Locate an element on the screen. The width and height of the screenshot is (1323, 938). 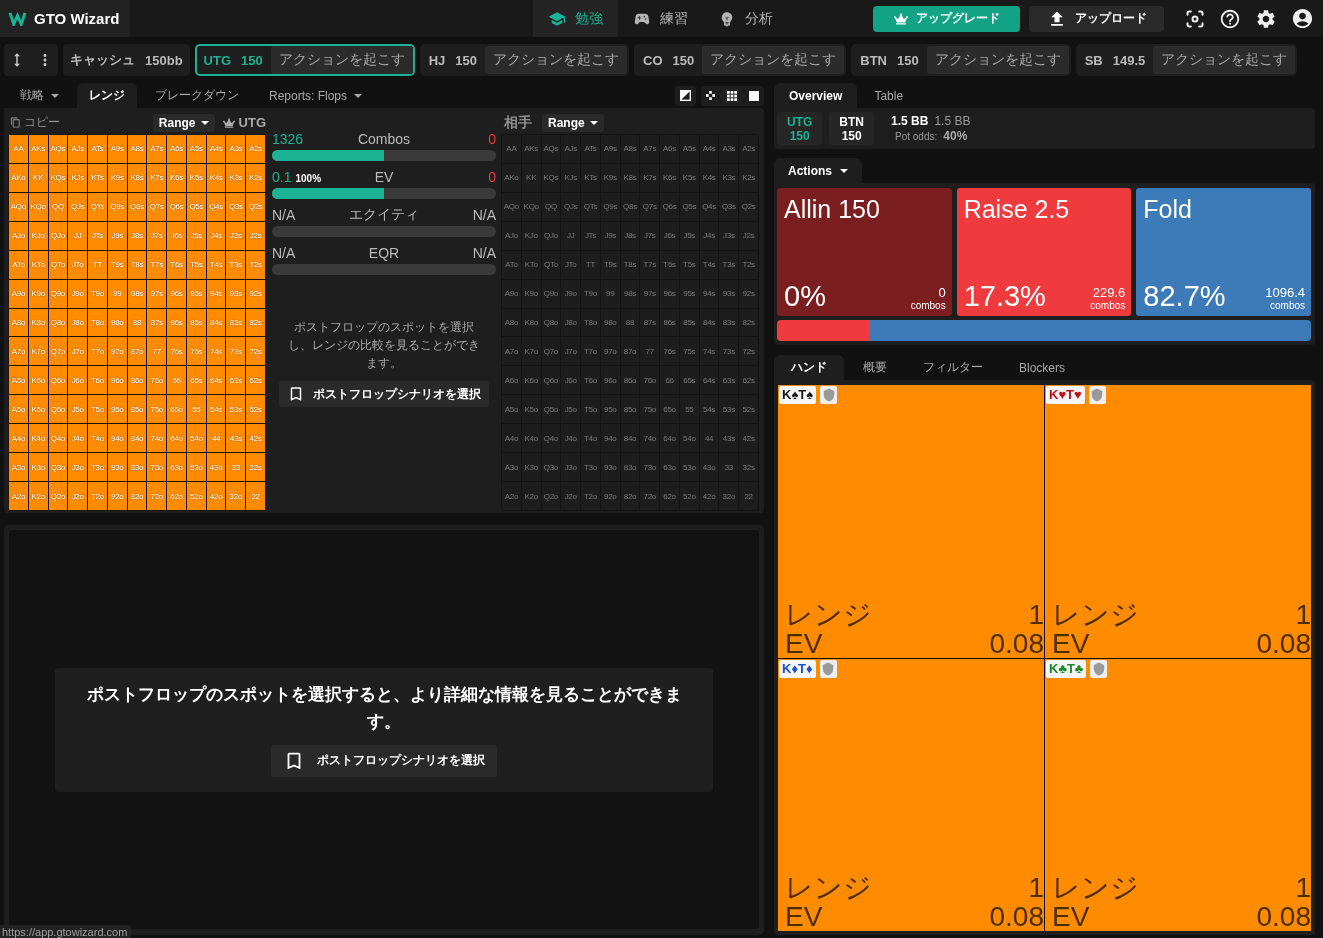
range-cell: T8s is located at coordinates (137, 264).